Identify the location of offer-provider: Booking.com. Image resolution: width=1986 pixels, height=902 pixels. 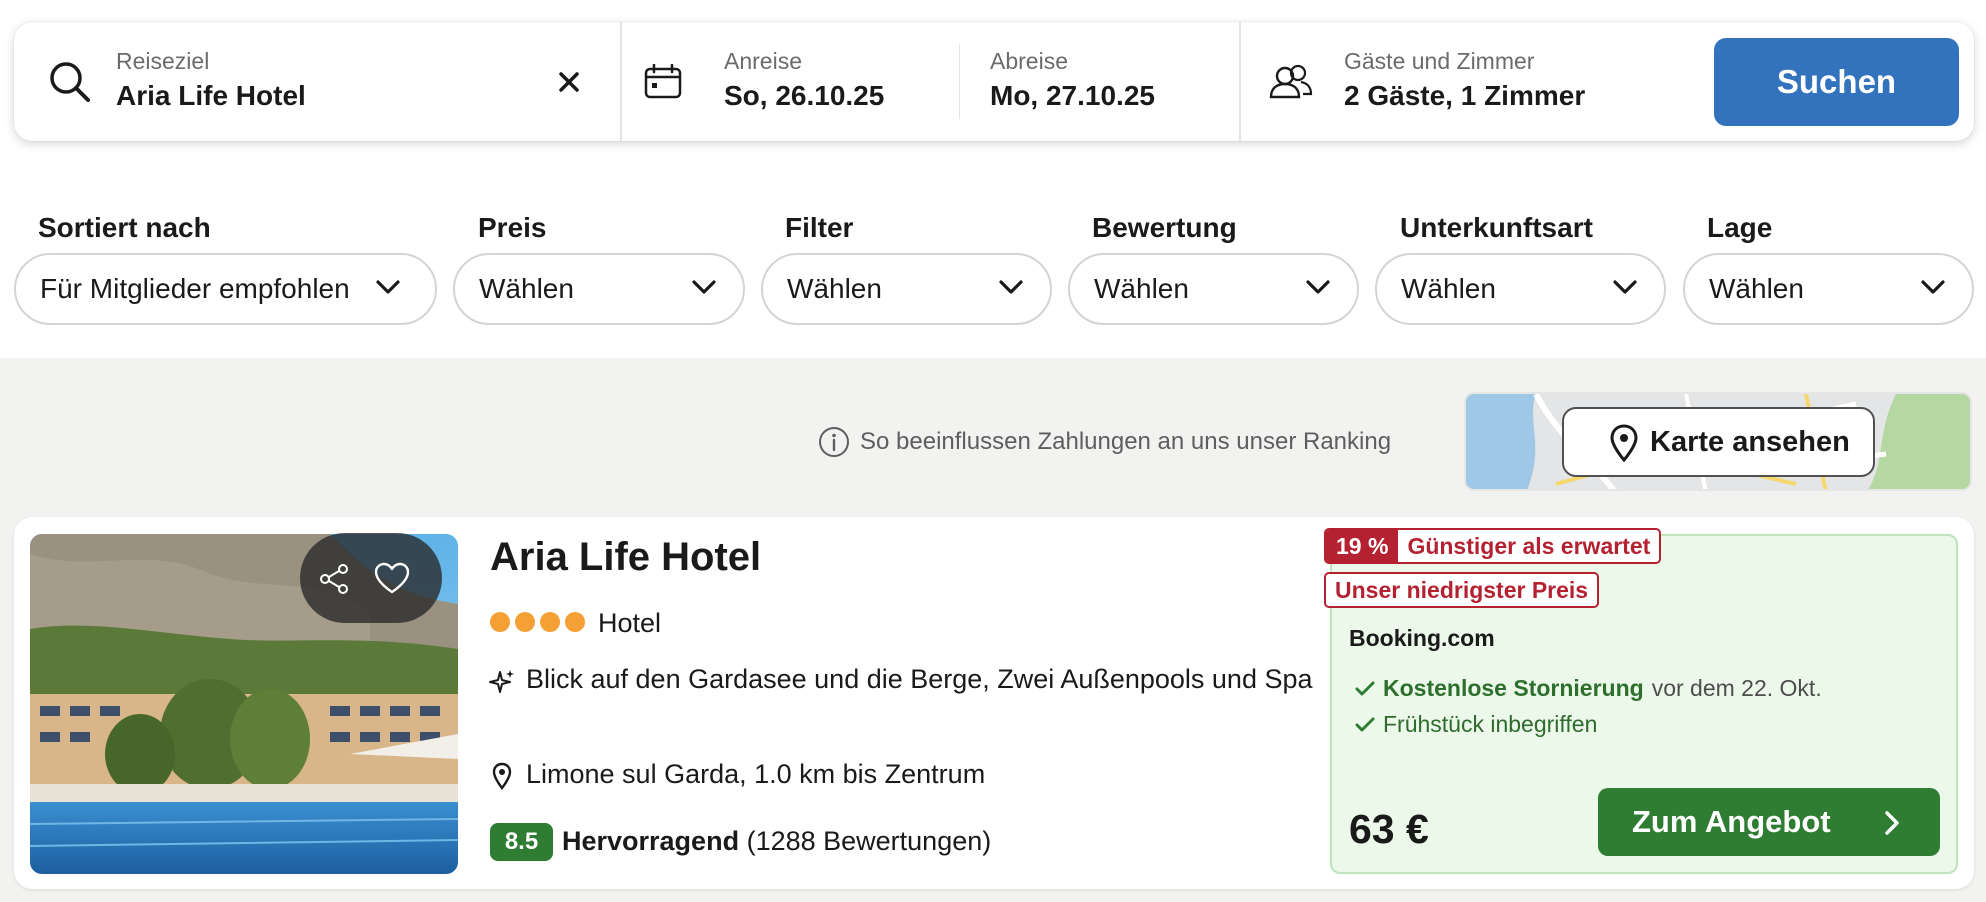
(1422, 638).